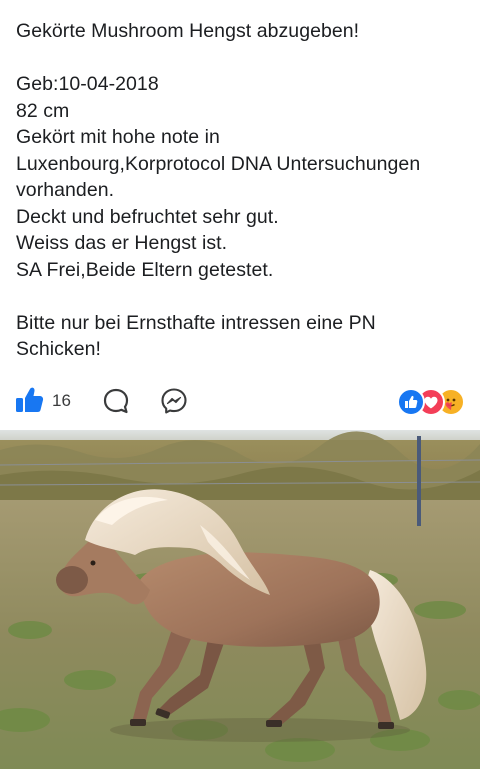 This screenshot has width=480, height=769. I want to click on comment-bubble-icon, so click(116, 401).